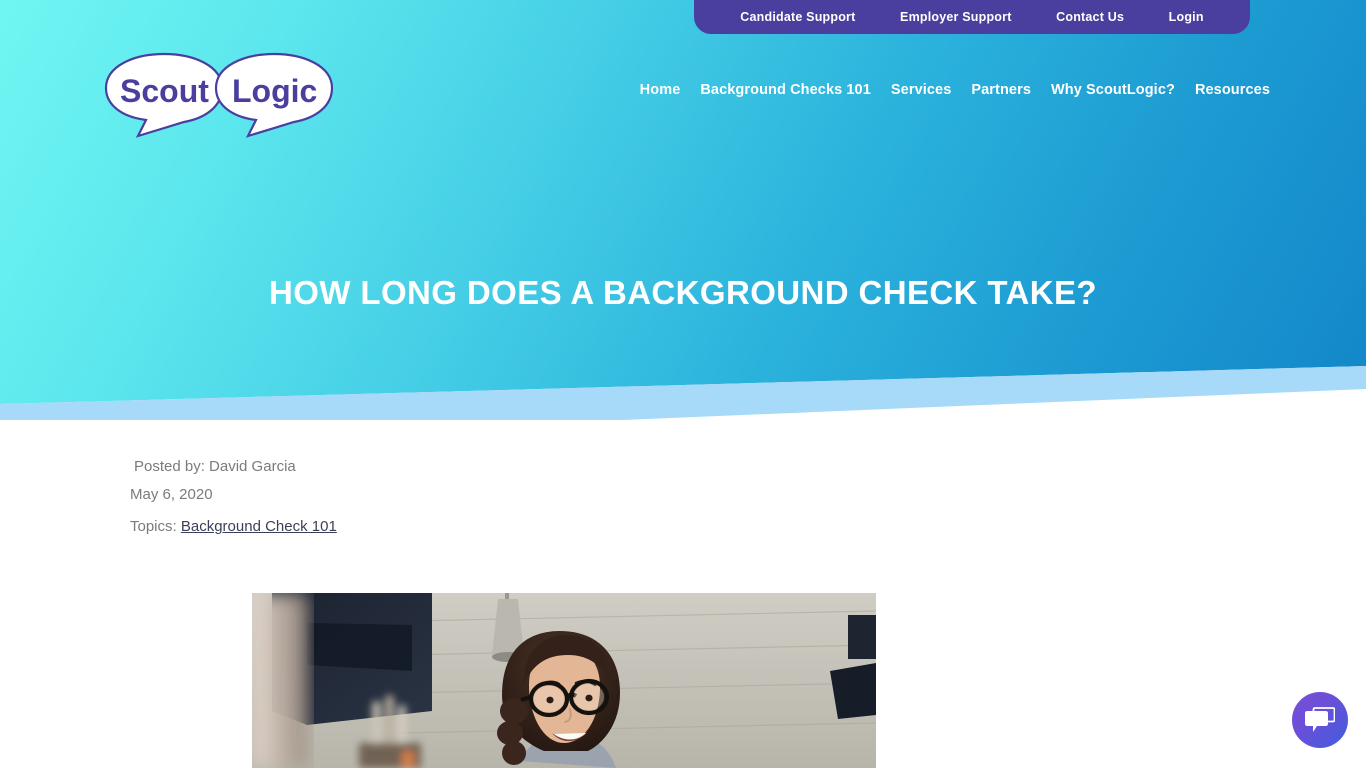  I want to click on post-featured-image, so click(564, 680).